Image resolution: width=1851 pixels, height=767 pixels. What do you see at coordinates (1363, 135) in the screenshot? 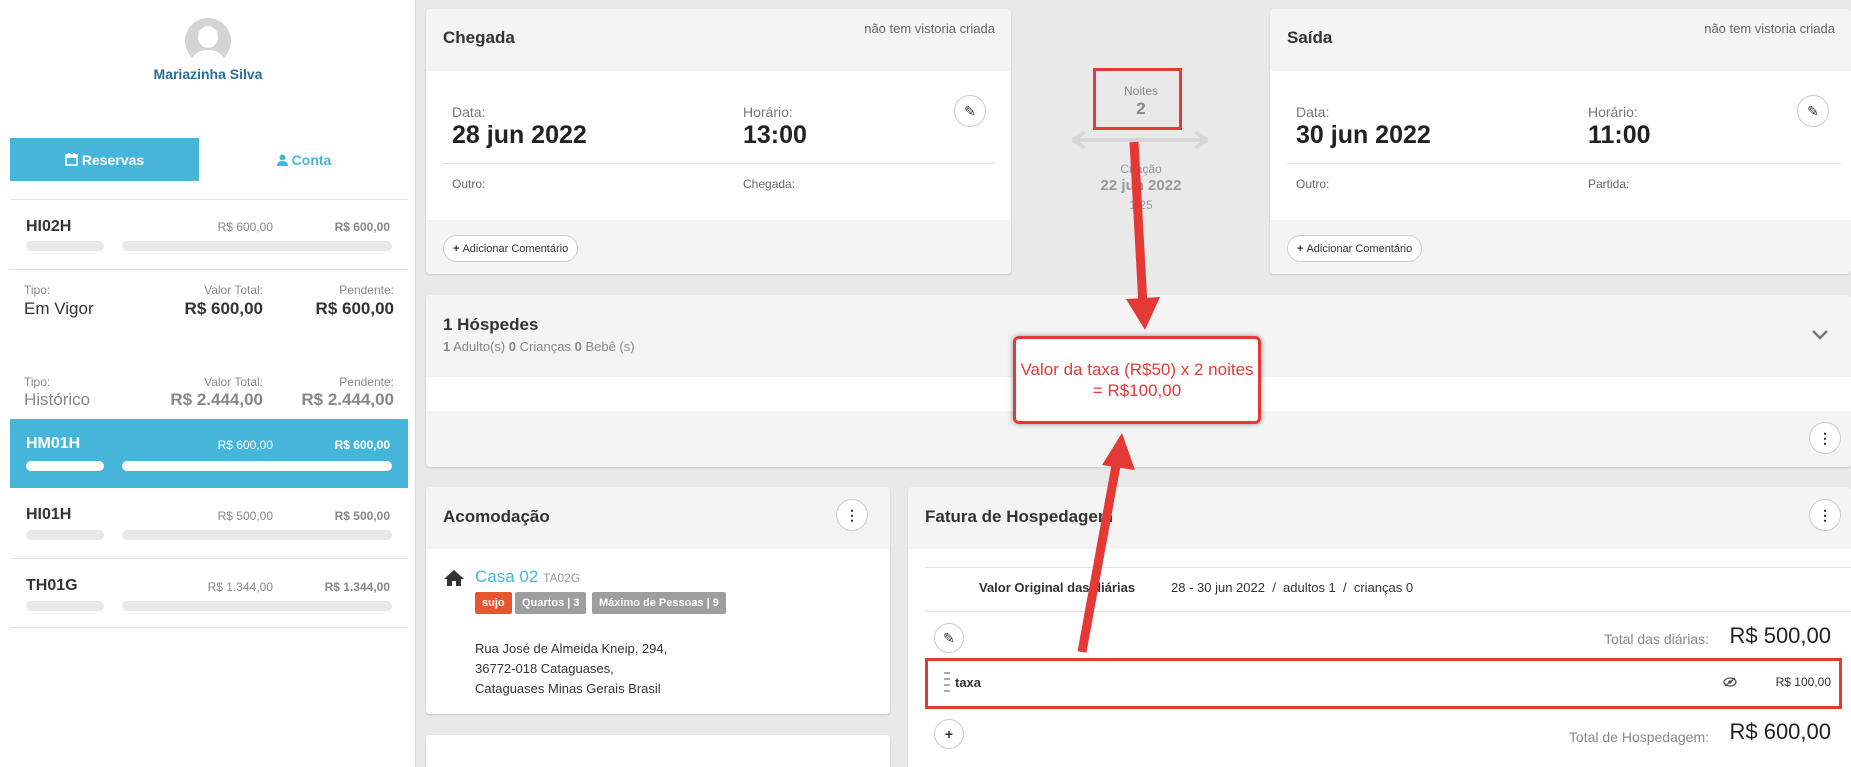
I see `departure-date: 30 jun 2022` at bounding box center [1363, 135].